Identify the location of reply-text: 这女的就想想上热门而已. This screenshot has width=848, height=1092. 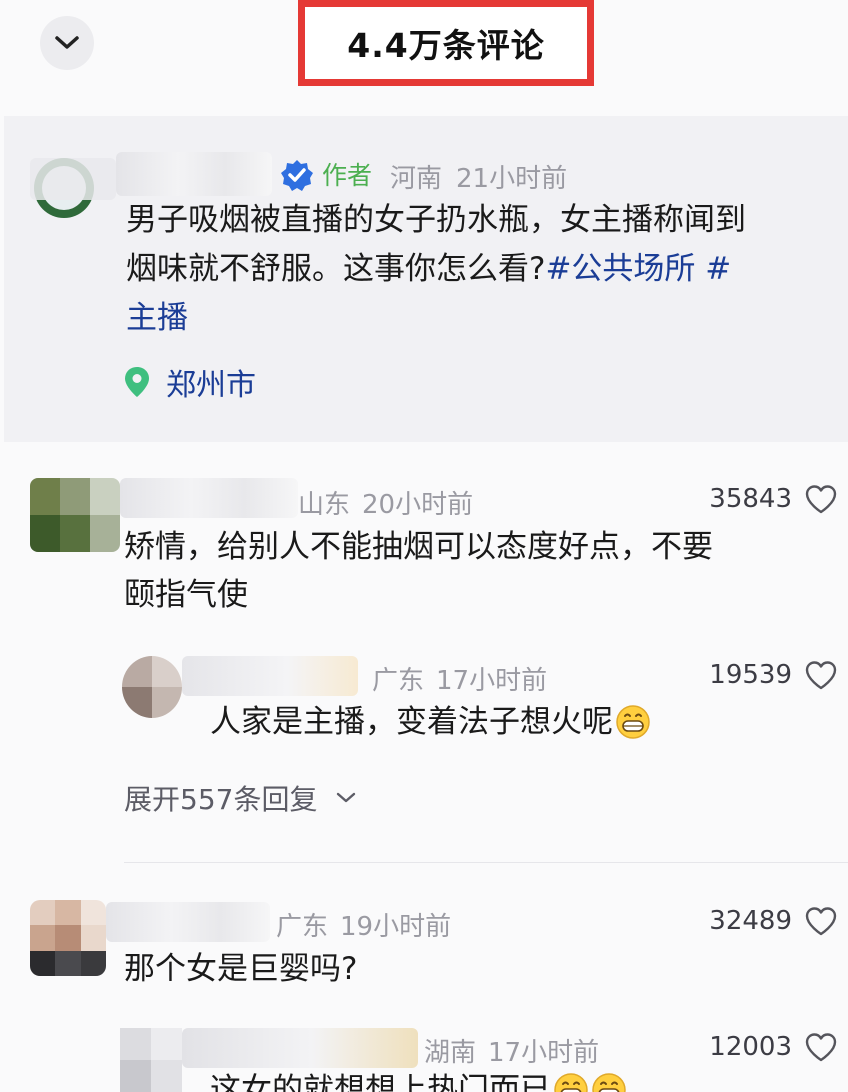
(380, 1082).